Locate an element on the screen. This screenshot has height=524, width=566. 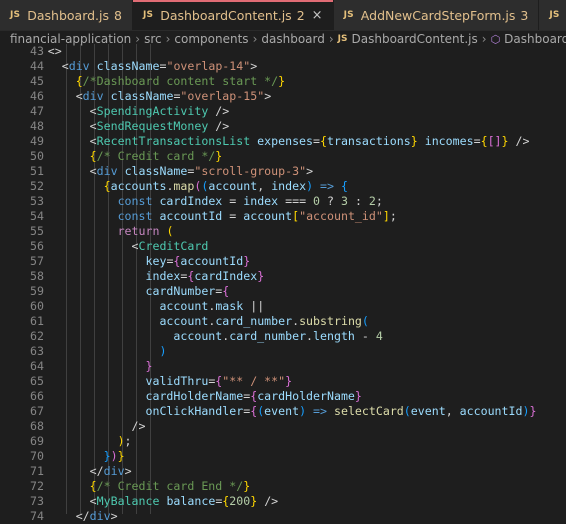
code-text: </div> is located at coordinates (59, 516).